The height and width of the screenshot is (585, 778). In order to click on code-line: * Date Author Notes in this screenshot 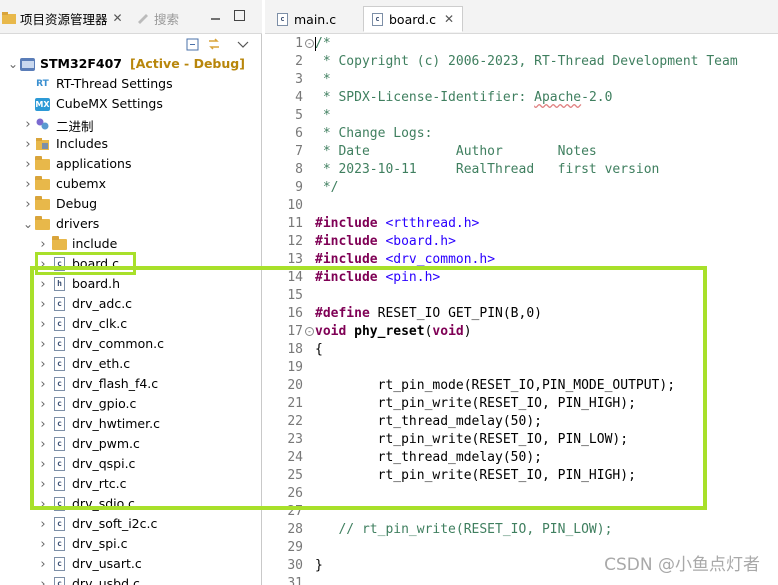, I will do `click(456, 152)`.